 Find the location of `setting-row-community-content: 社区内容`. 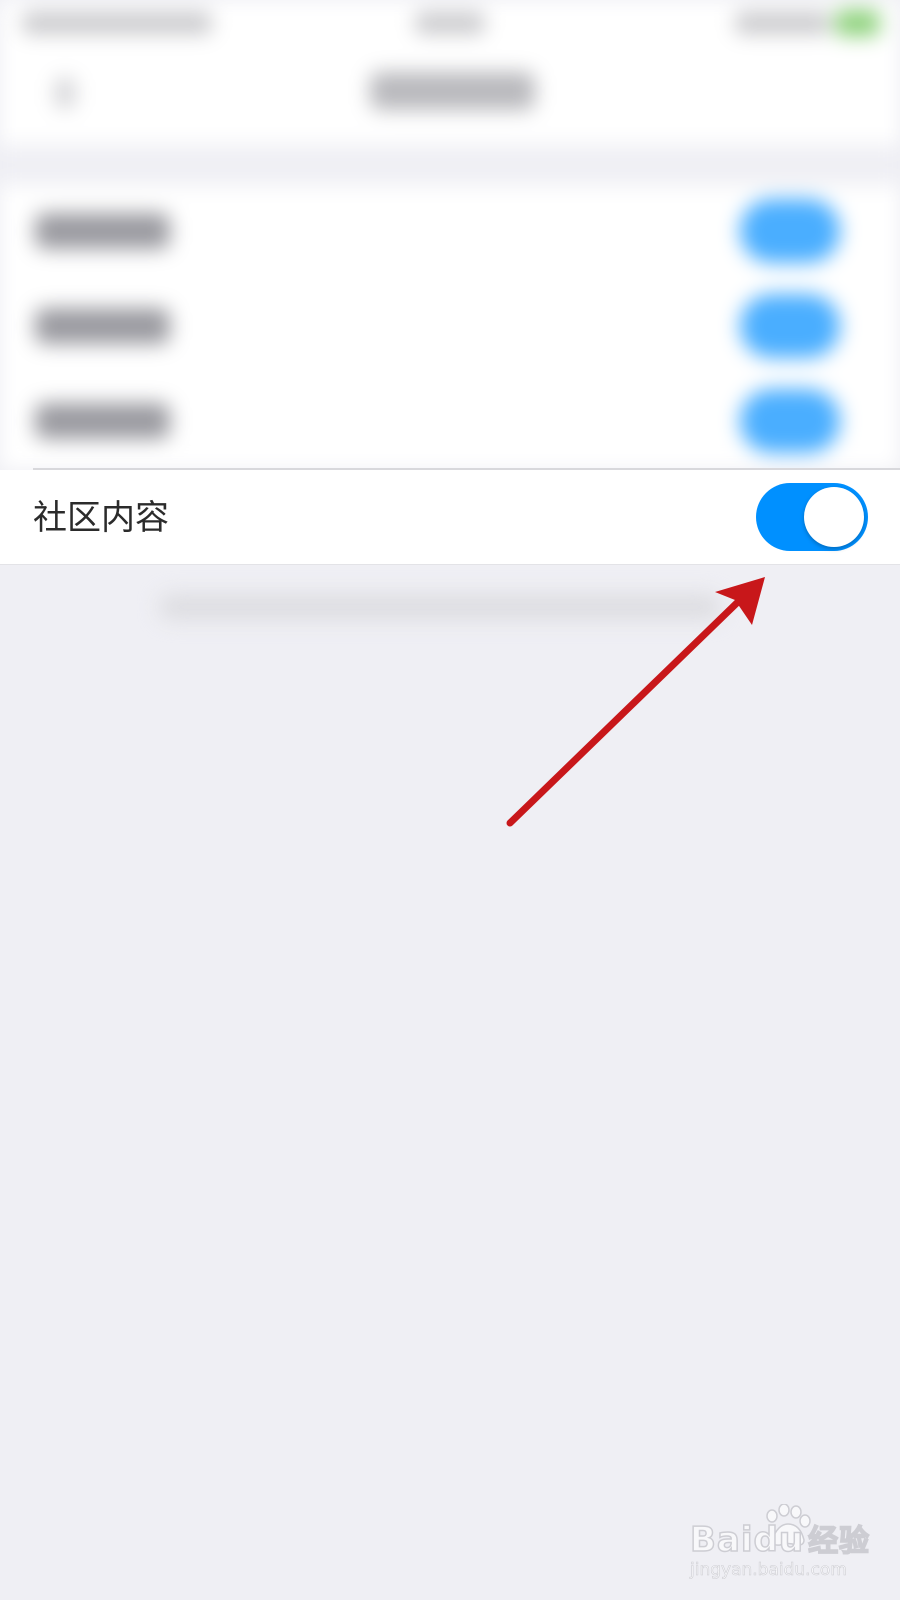

setting-row-community-content: 社区内容 is located at coordinates (450, 517).